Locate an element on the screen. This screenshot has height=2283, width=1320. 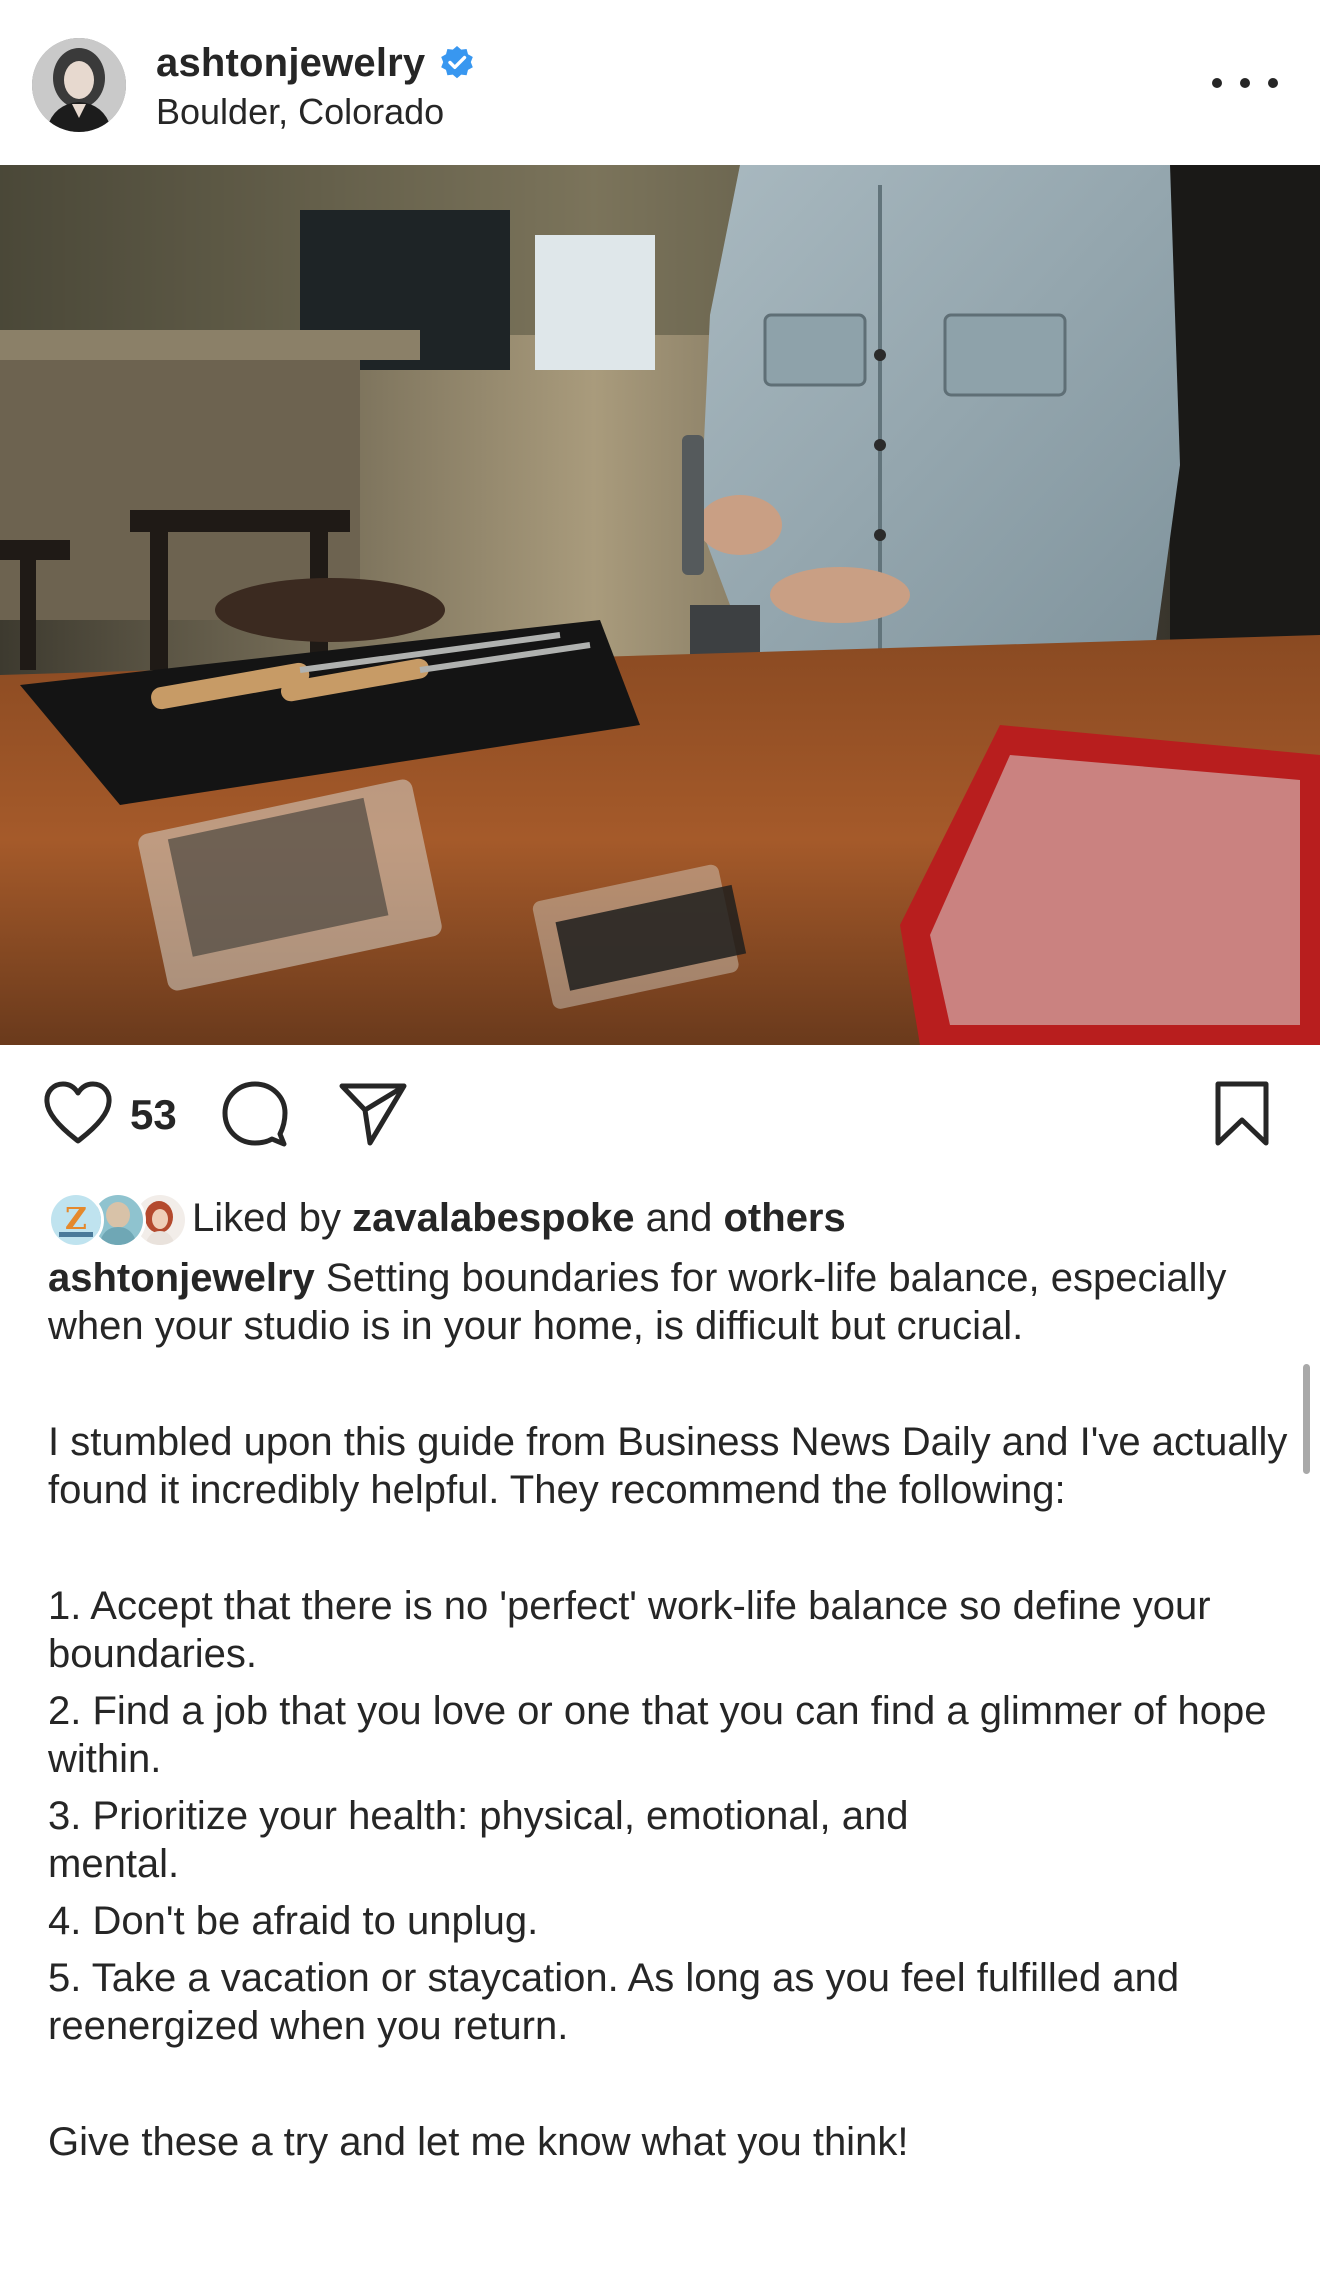
verified-badge-icon is located at coordinates (457, 63).